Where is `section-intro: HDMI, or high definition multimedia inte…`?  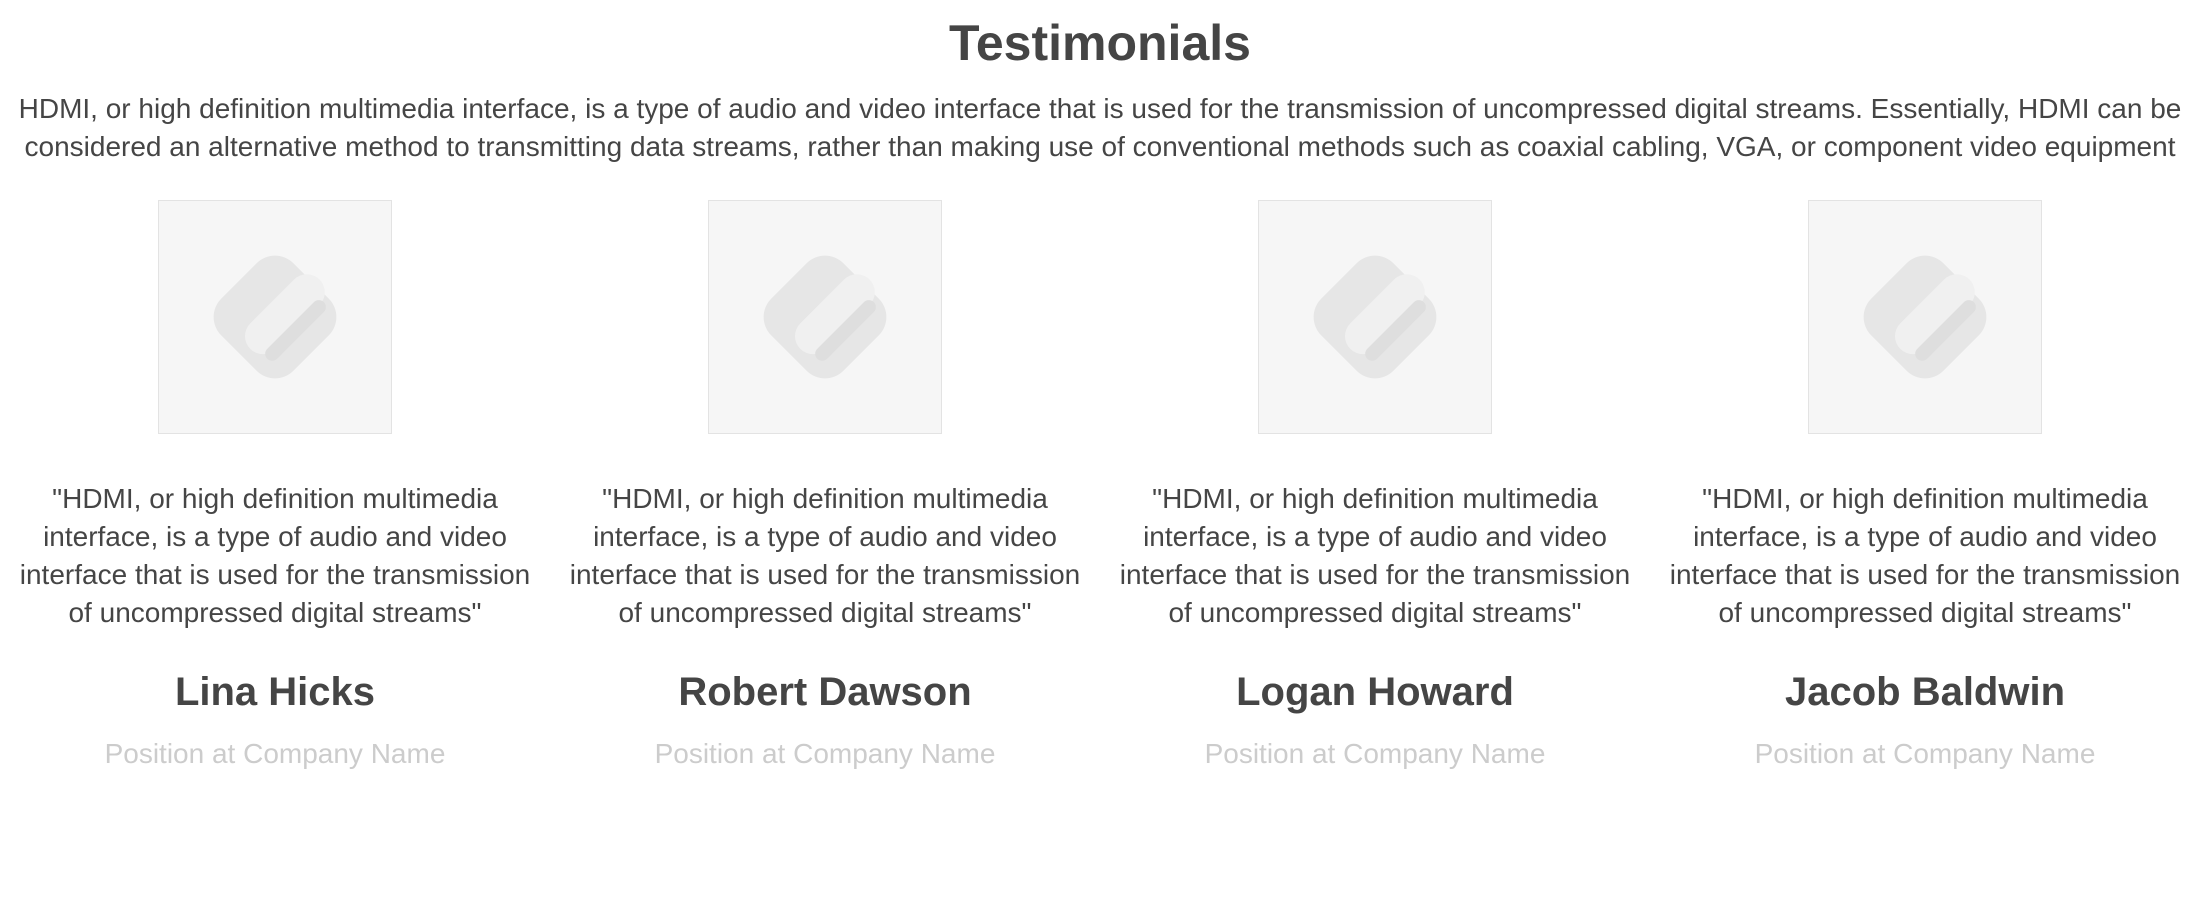 section-intro: HDMI, or high definition multimedia inte… is located at coordinates (1100, 127).